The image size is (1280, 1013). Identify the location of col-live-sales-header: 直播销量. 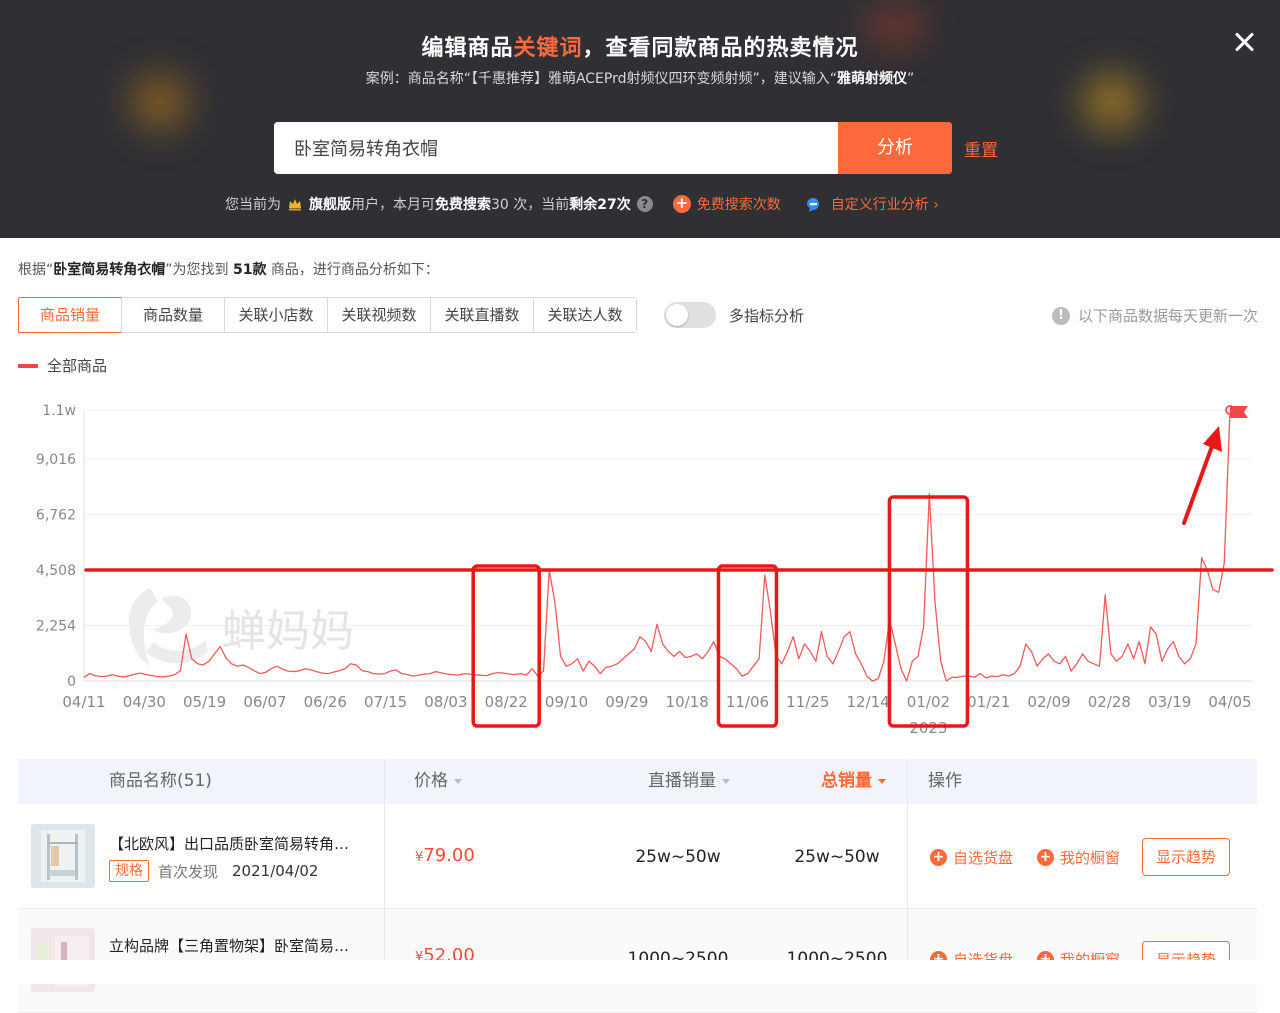
(689, 781).